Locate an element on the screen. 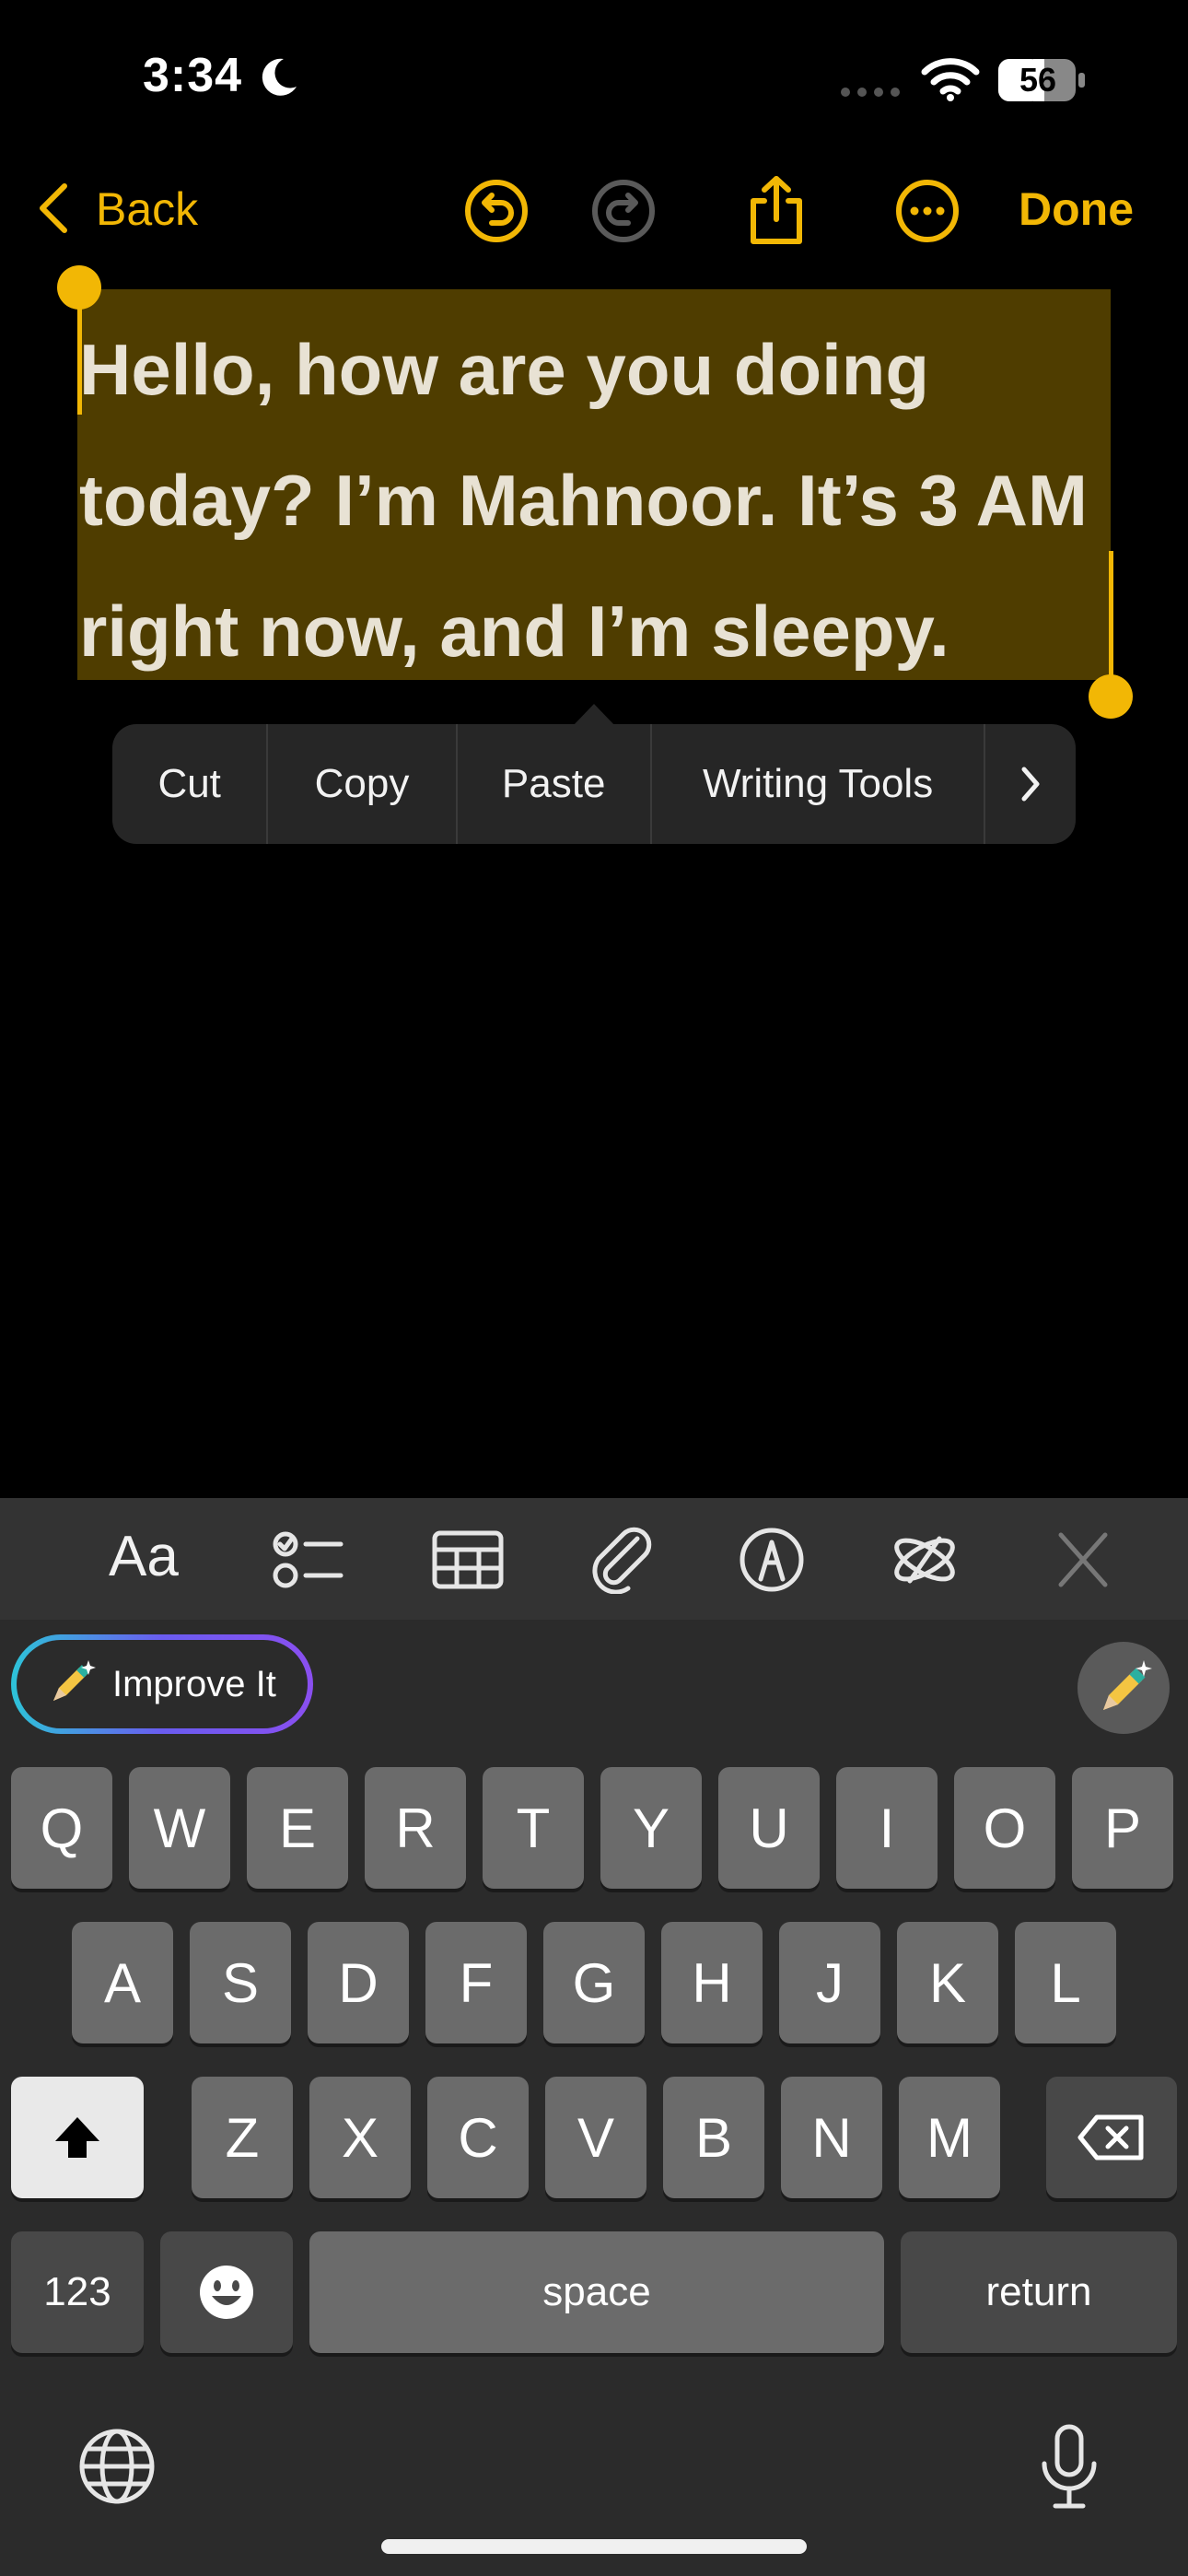 Image resolution: width=1188 pixels, height=2576 pixels. globe-icon is located at coordinates (117, 2466).